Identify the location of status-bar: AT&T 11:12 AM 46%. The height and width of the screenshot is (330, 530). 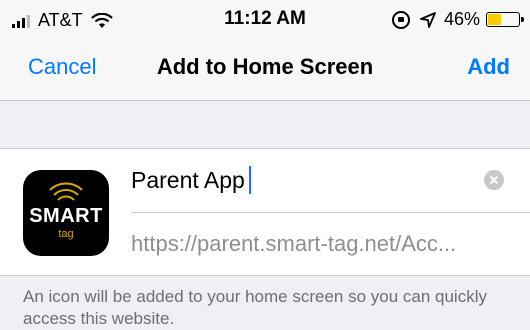
(265, 18).